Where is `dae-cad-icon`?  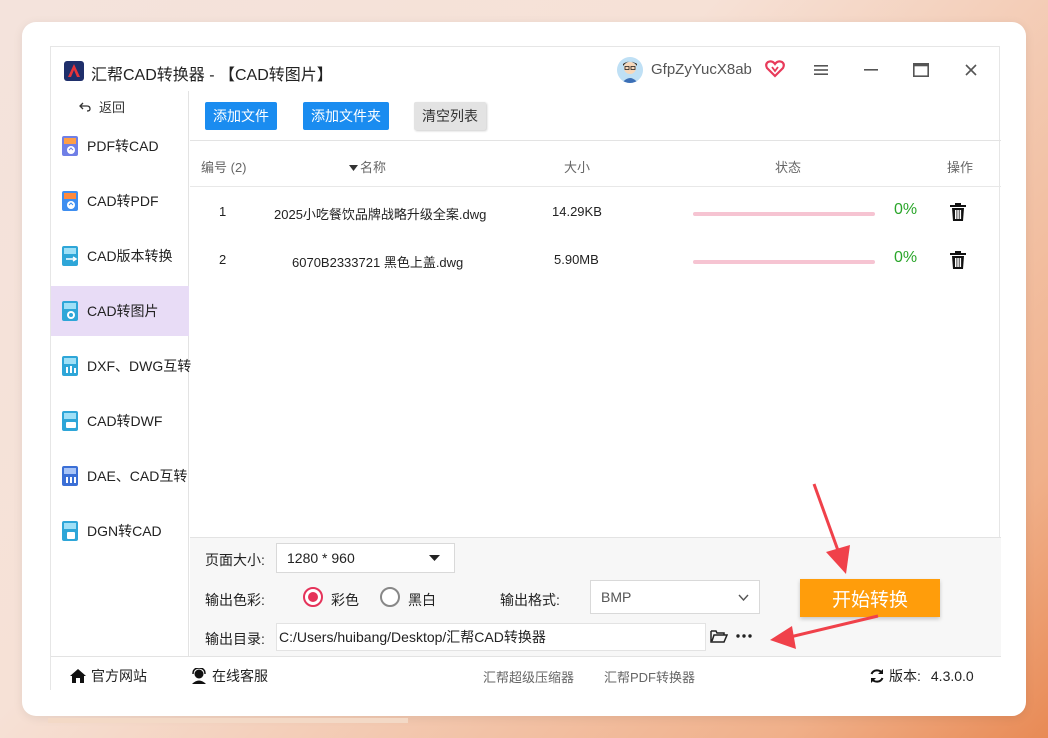
dae-cad-icon is located at coordinates (70, 476).